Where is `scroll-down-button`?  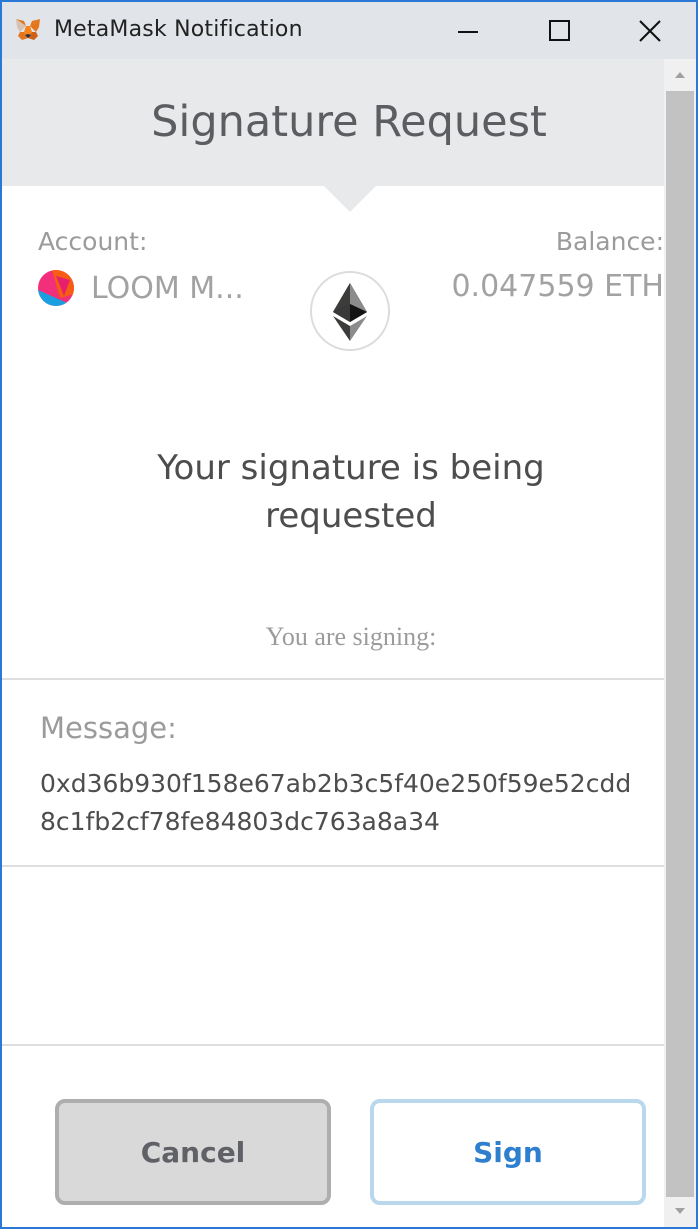 scroll-down-button is located at coordinates (680, 1212).